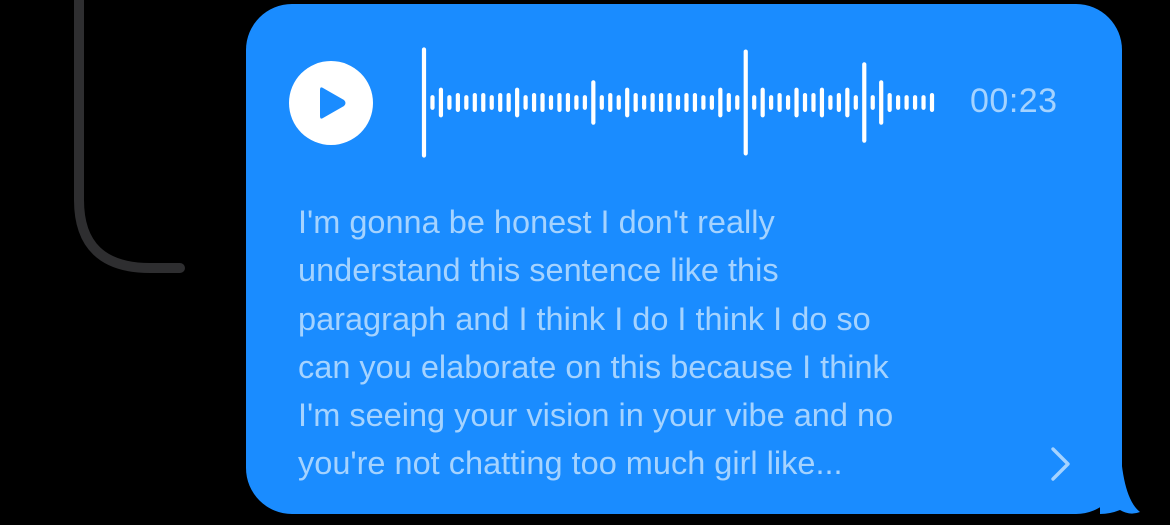 The height and width of the screenshot is (525, 1170). Describe the element at coordinates (672, 102) in the screenshot. I see `audio-waveform` at that location.